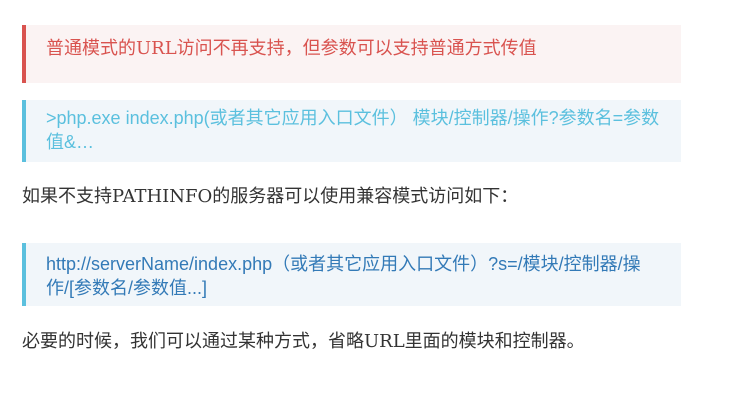 This screenshot has width=741, height=409. Describe the element at coordinates (291, 48) in the screenshot. I see `danger-note-text: 普通模式的URL访问不再支持，但参数可以支持普通方式传值` at that location.